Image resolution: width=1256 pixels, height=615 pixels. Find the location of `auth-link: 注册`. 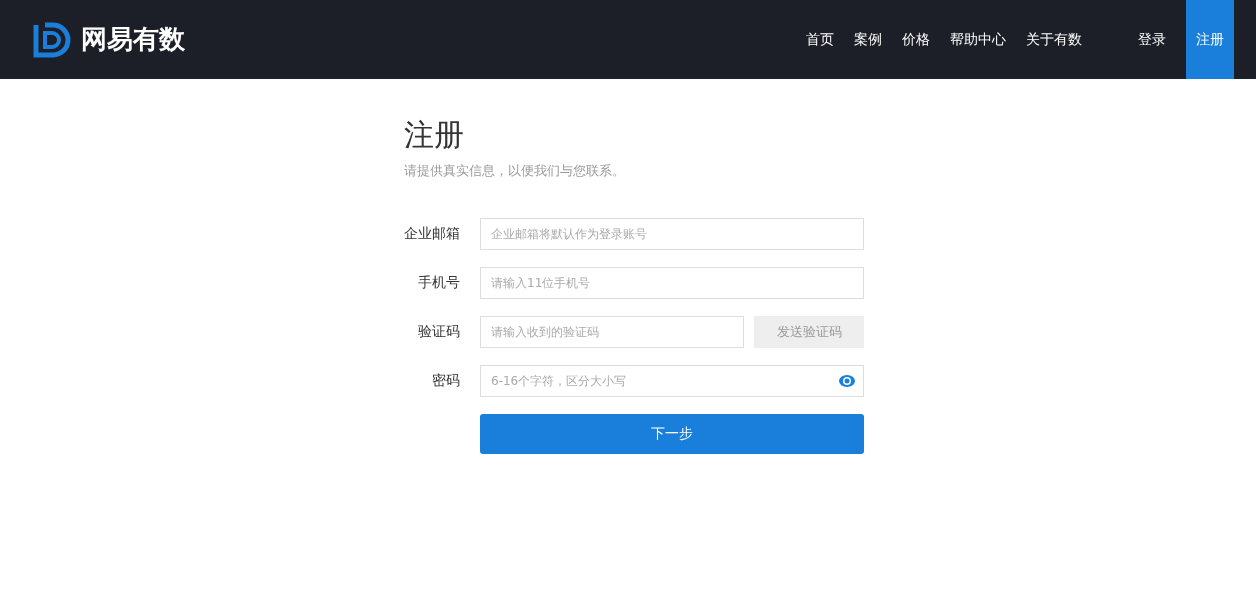

auth-link: 注册 is located at coordinates (1210, 39).